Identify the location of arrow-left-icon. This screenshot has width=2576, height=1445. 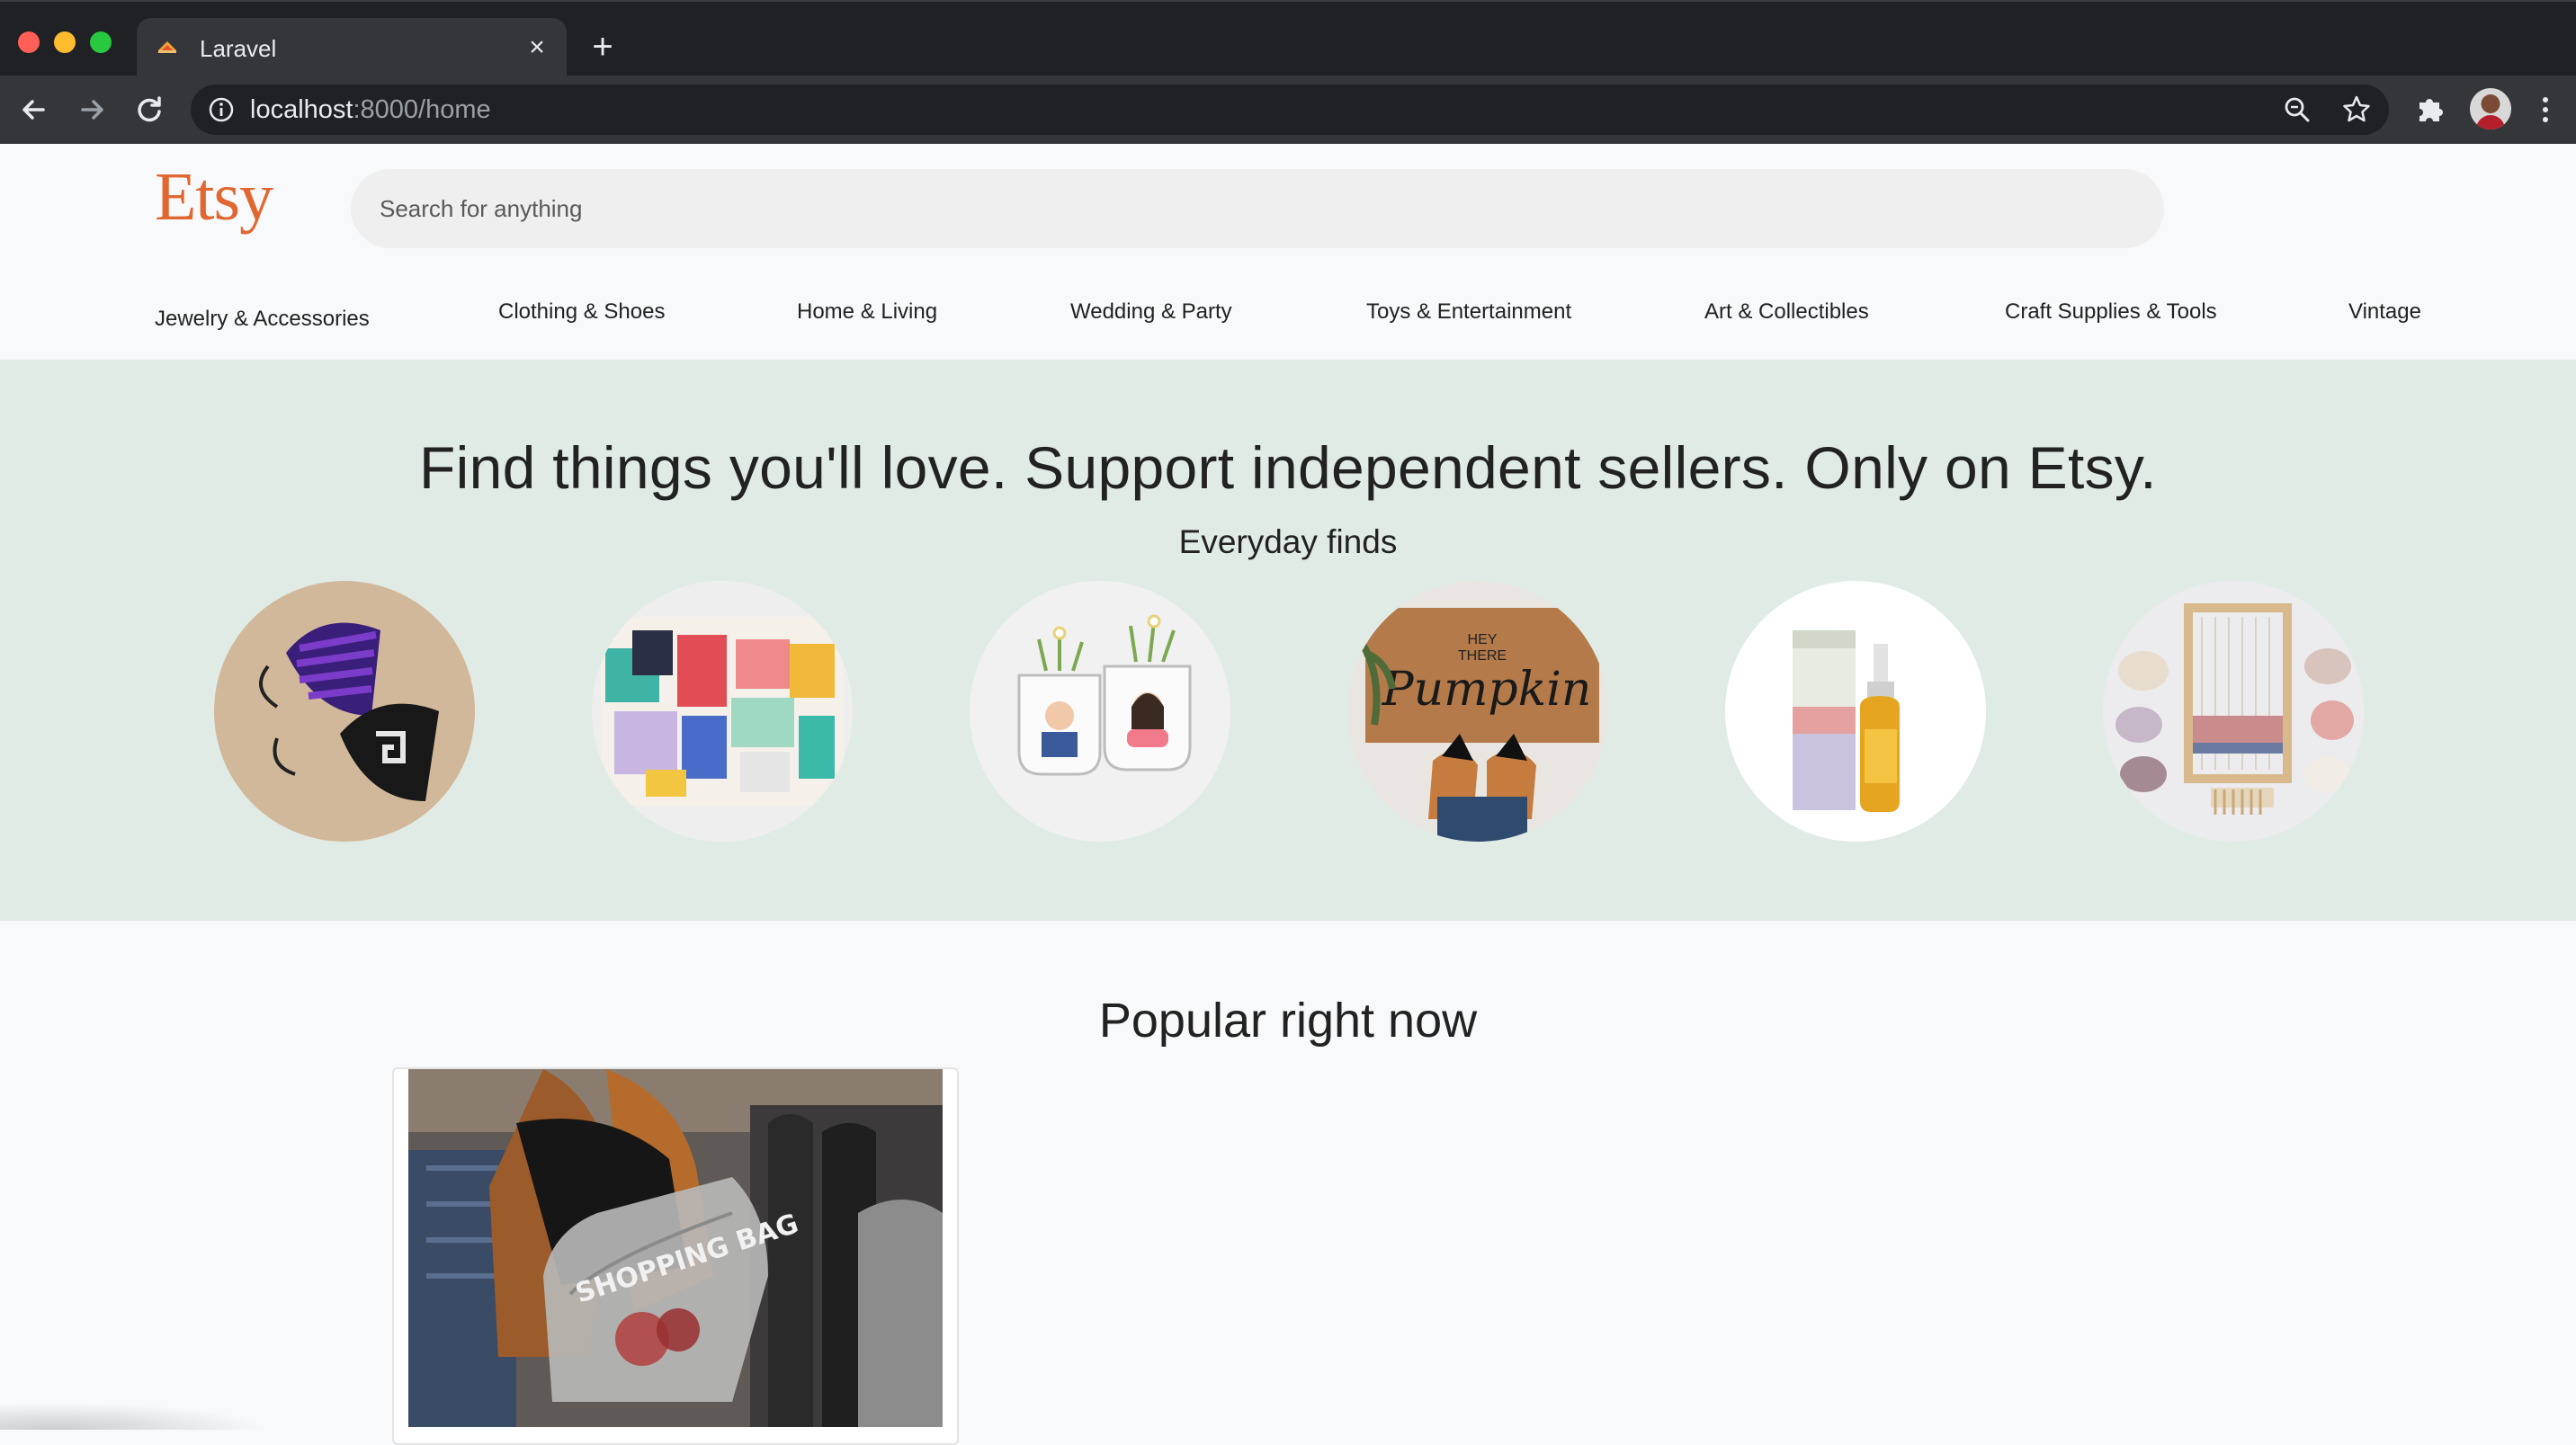
(33, 110).